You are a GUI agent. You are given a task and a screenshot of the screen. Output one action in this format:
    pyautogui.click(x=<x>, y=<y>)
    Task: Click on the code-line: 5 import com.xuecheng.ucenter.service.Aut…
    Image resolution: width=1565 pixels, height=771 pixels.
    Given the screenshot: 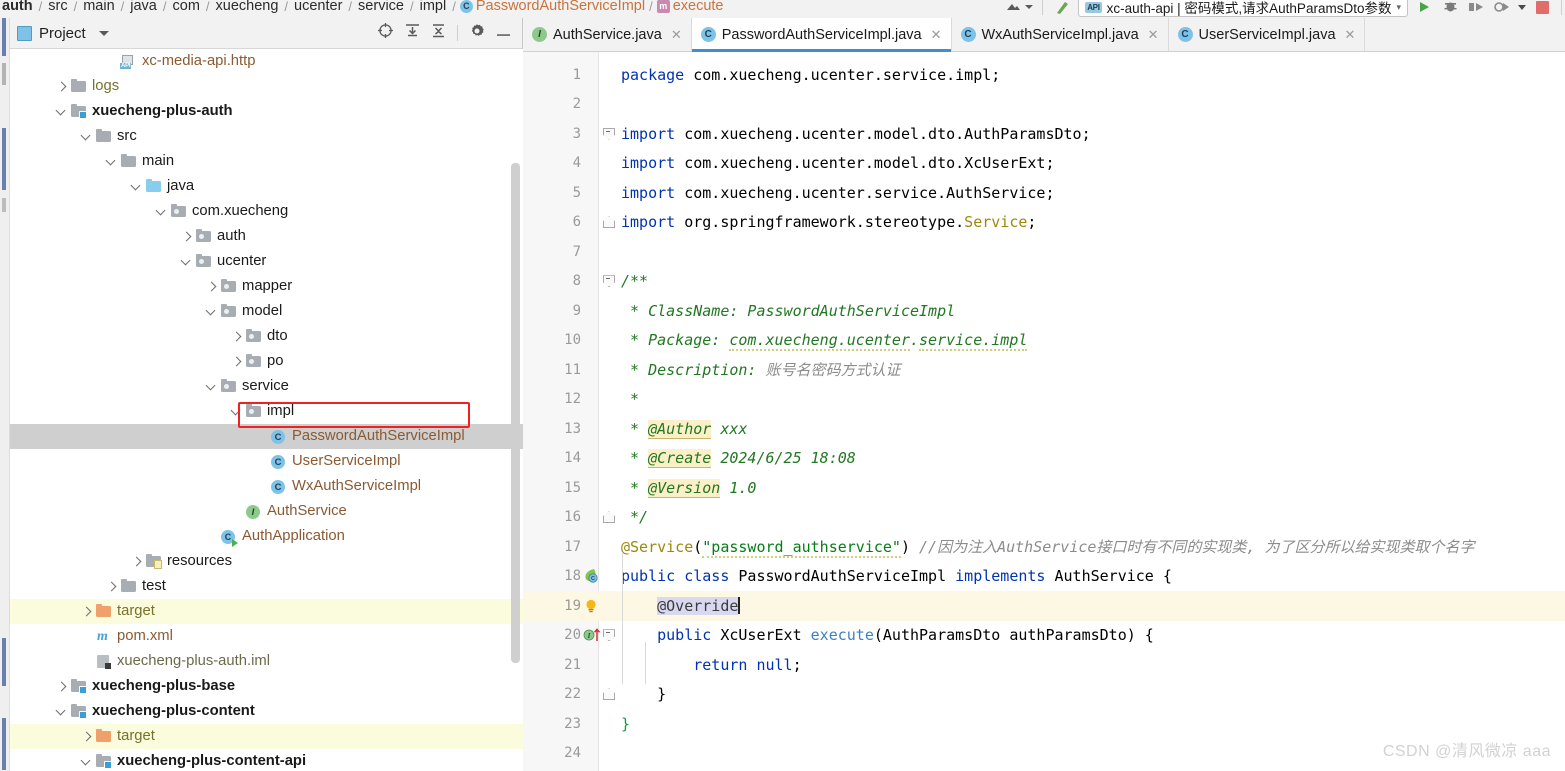 What is the action you would take?
    pyautogui.click(x=1044, y=193)
    